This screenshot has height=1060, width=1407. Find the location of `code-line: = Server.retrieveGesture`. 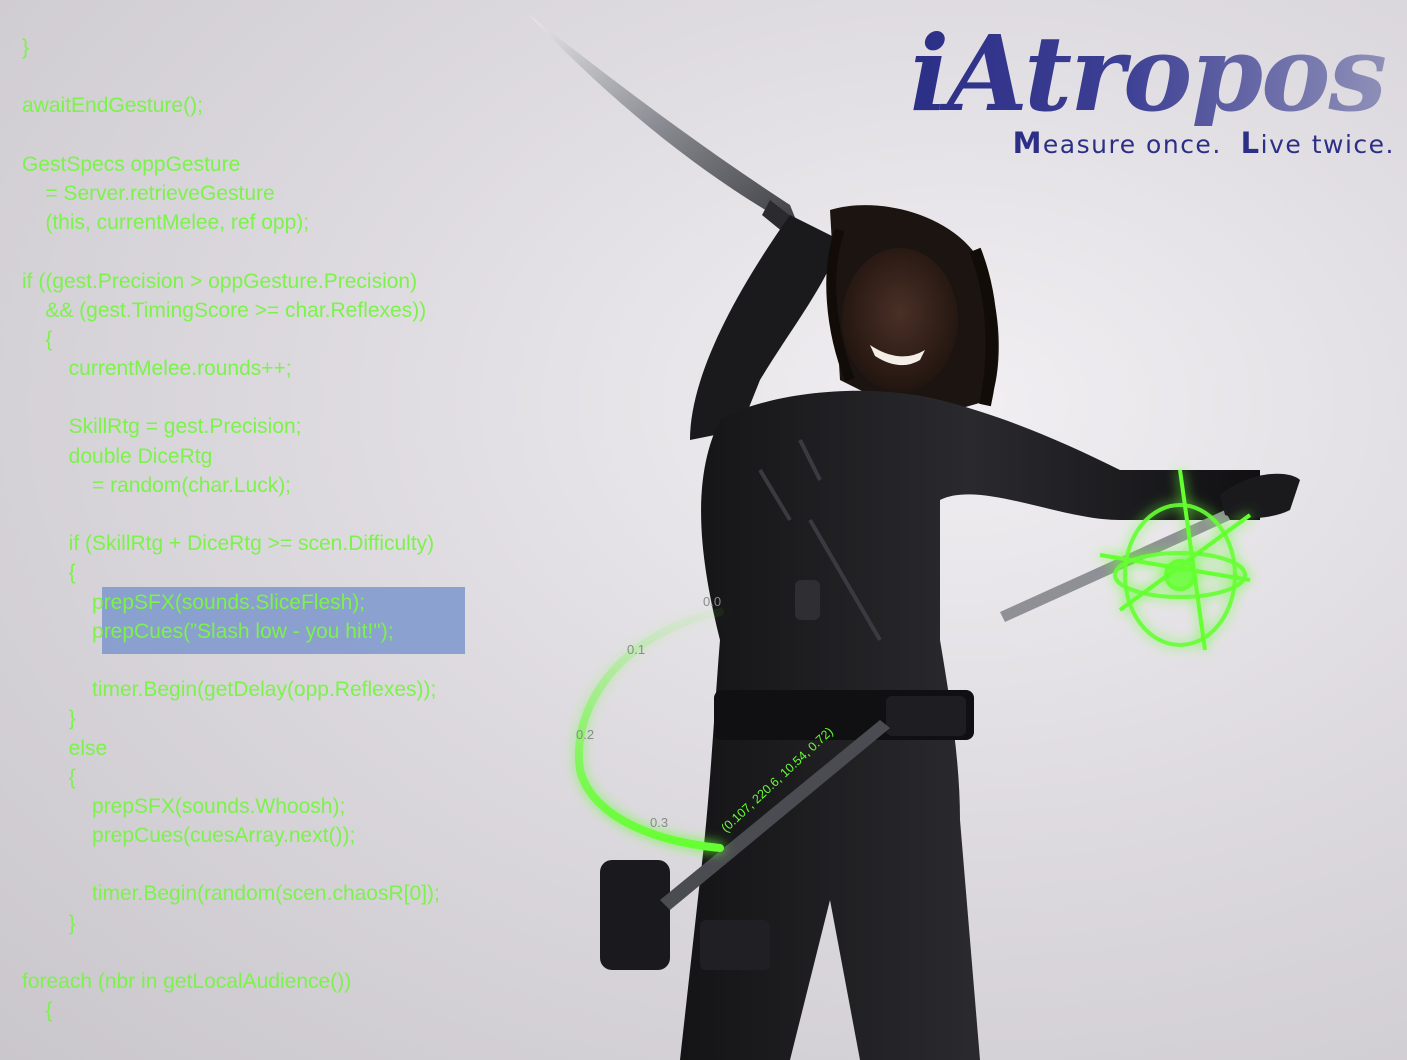

code-line: = Server.retrieveGesture is located at coordinates (148, 193).